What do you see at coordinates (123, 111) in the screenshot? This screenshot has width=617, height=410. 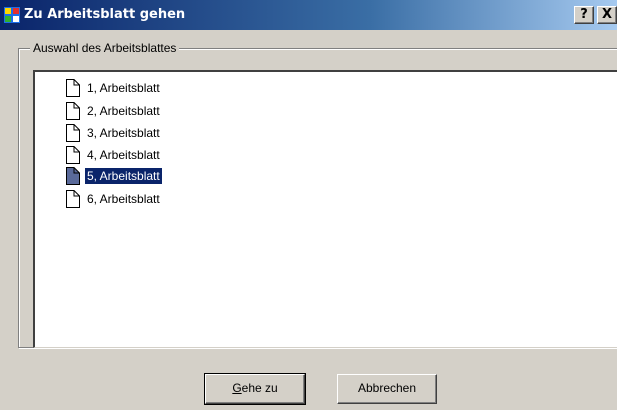 I see `sheet-label: 2, Arbeitsblatt` at bounding box center [123, 111].